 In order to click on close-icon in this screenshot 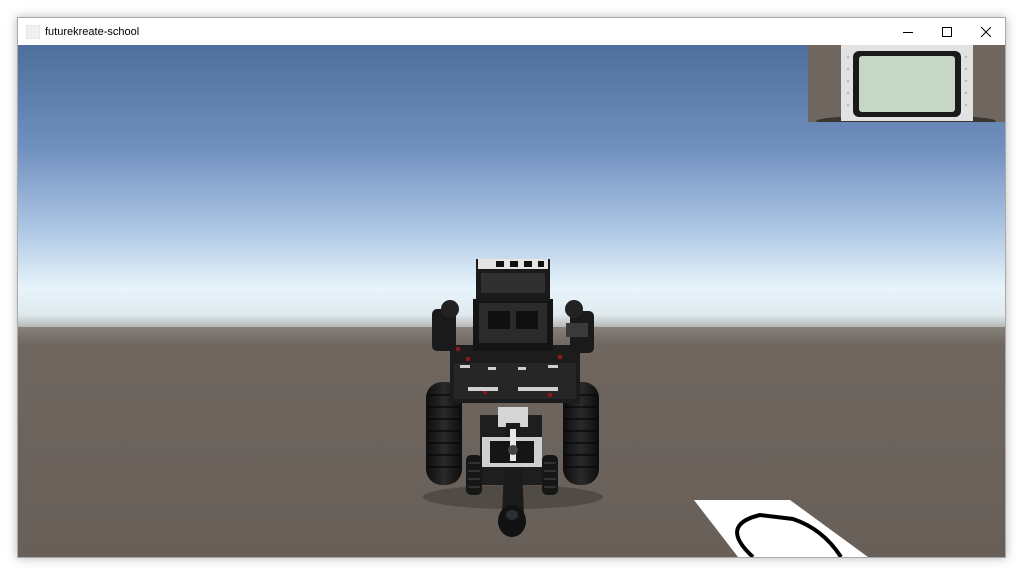, I will do `click(985, 31)`.